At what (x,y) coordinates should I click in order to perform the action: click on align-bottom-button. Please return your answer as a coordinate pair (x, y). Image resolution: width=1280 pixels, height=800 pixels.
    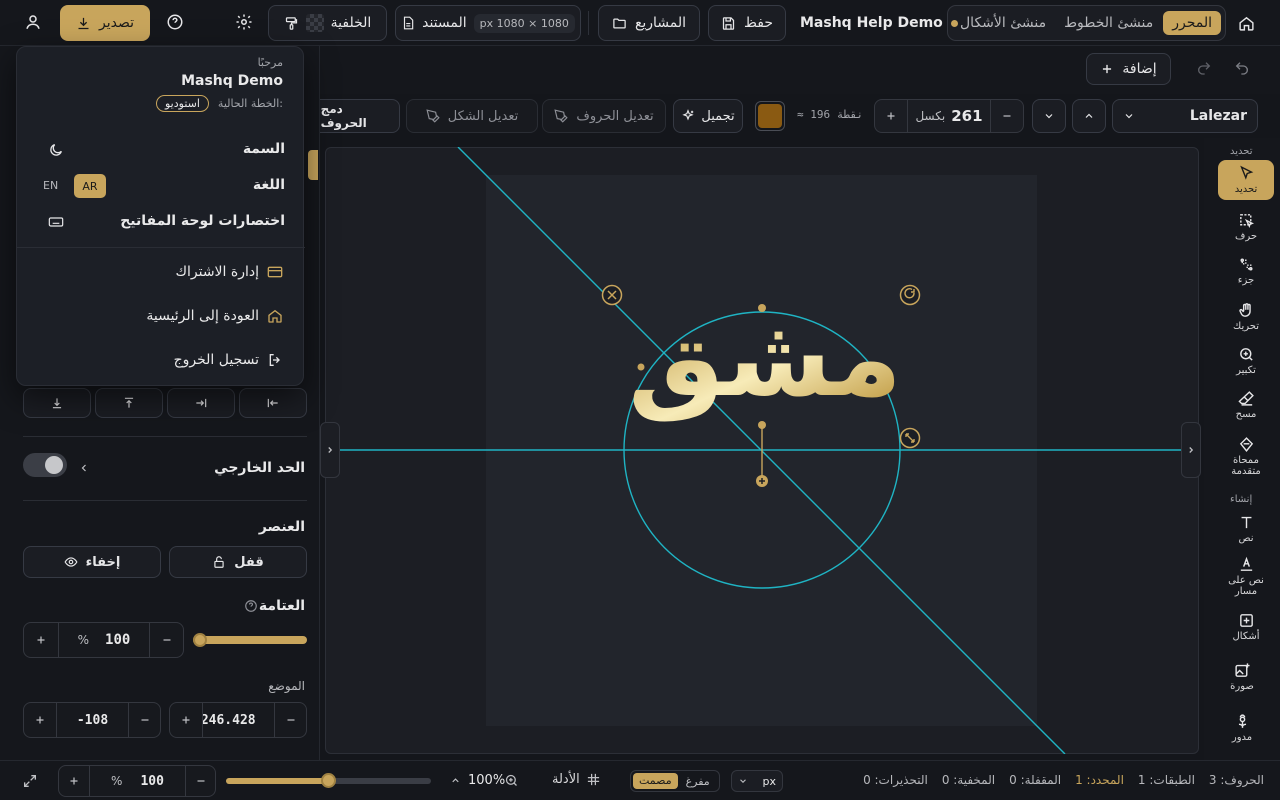
    Looking at the image, I should click on (57, 403).